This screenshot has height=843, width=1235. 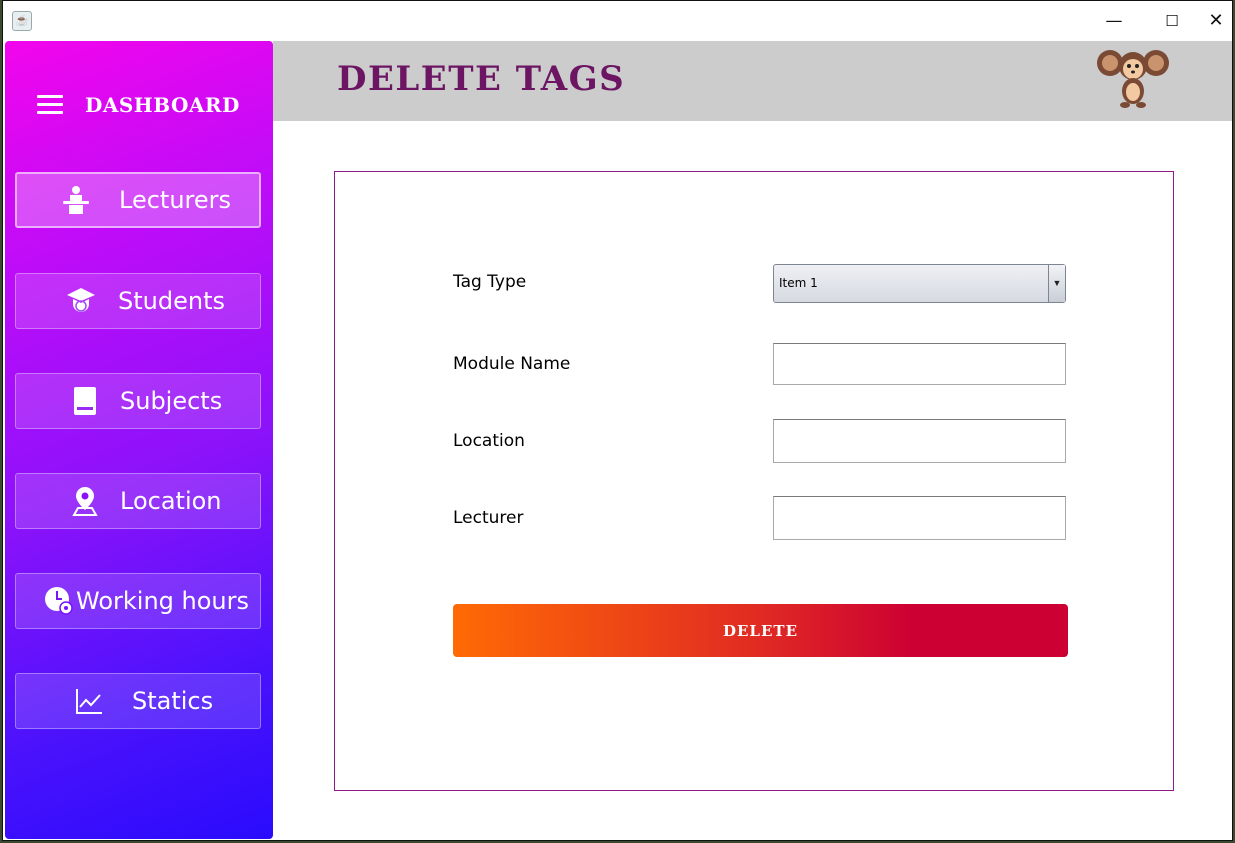 I want to click on lecturer-podium-icon, so click(x=76, y=200).